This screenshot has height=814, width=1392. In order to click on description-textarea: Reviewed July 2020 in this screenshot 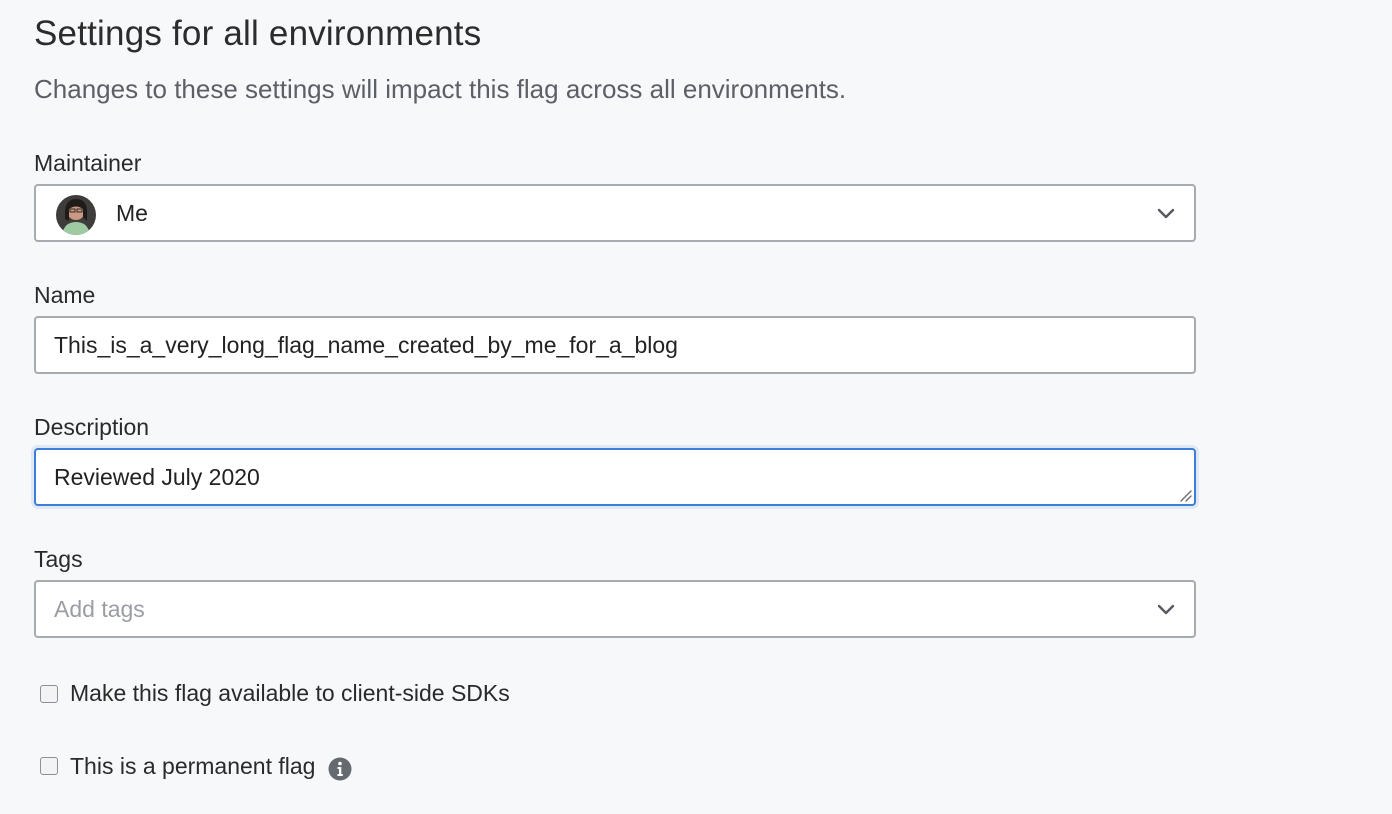, I will do `click(615, 477)`.